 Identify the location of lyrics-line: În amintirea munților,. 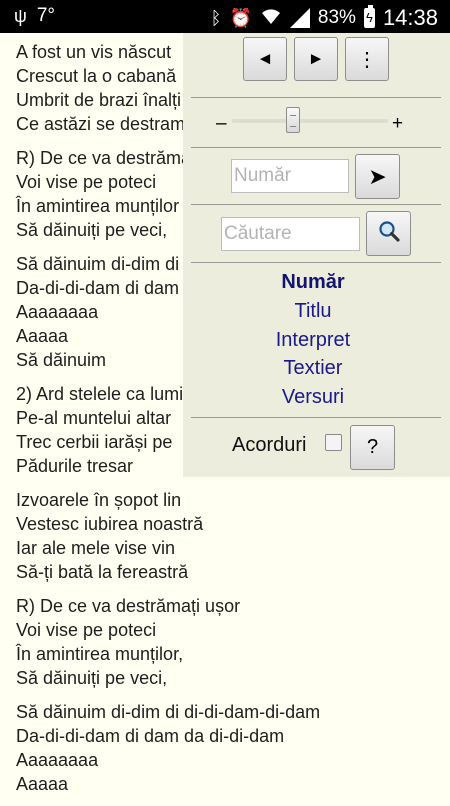
(100, 654).